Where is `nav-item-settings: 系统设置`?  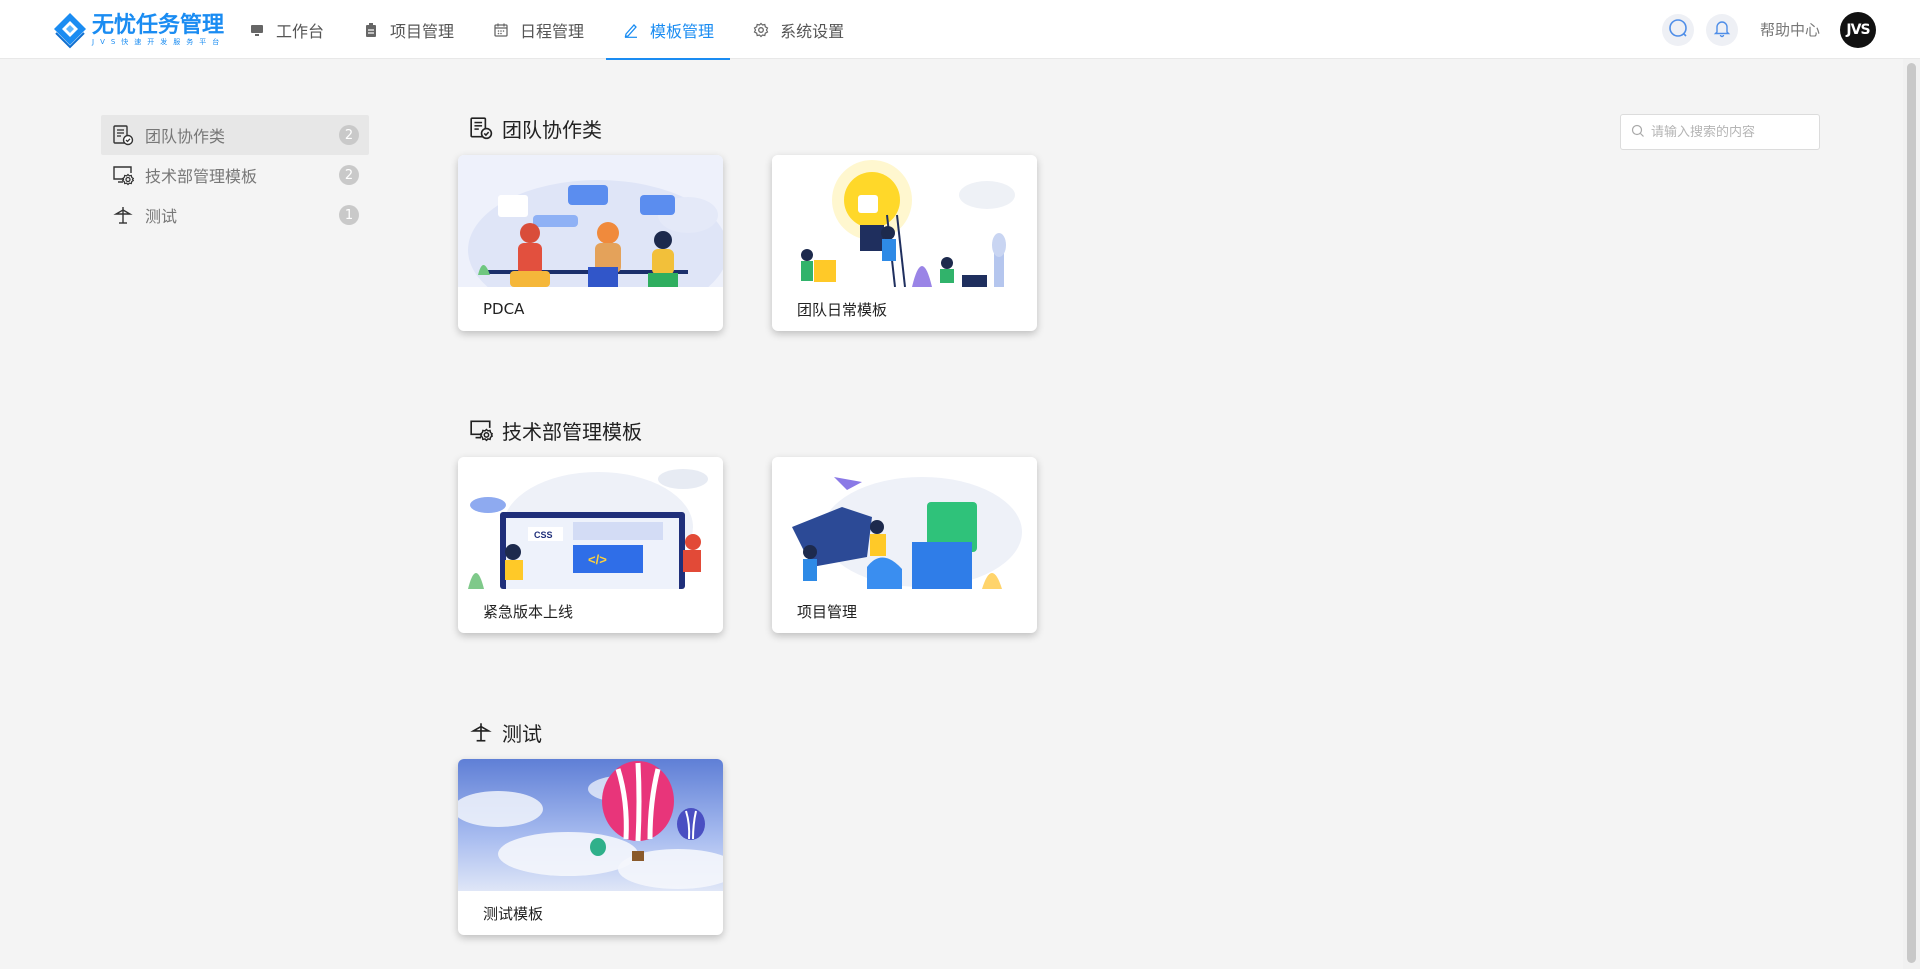
nav-item-settings: 系统设置 is located at coordinates (798, 29).